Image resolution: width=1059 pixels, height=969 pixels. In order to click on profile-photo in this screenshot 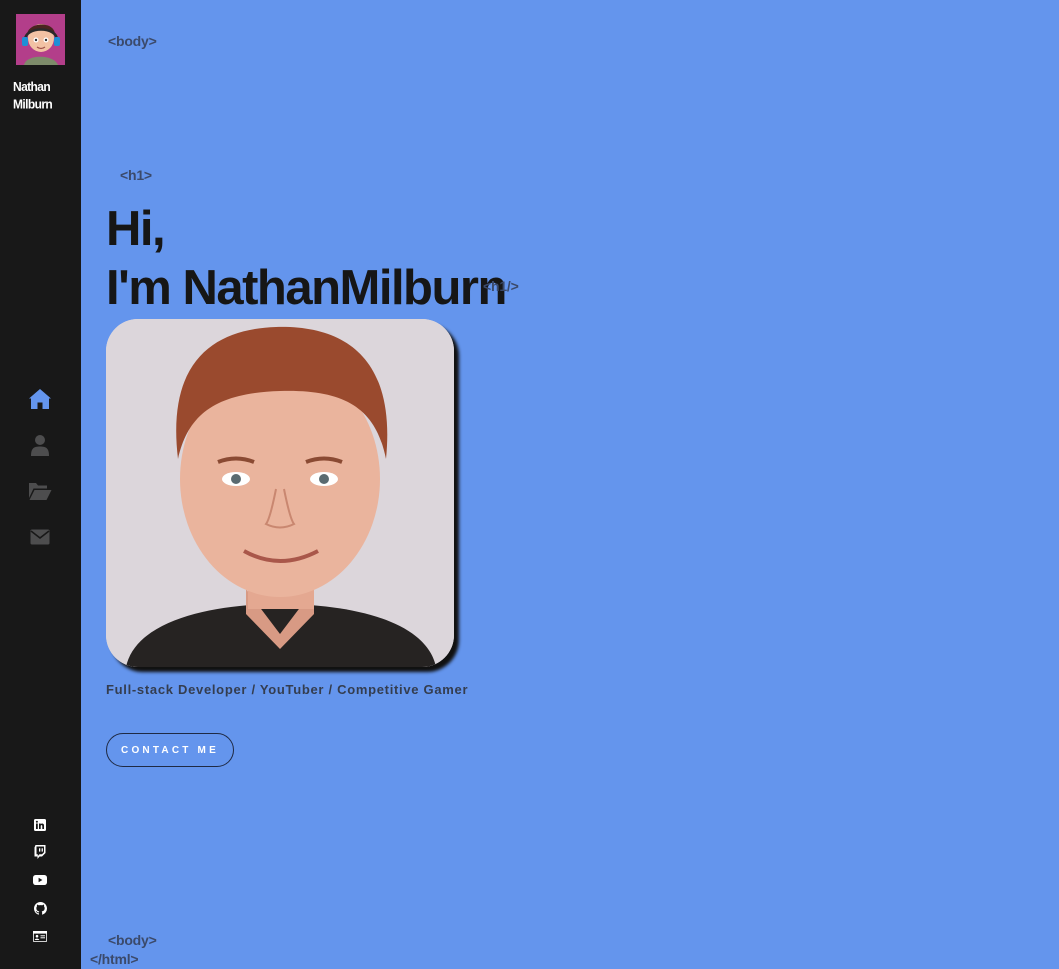, I will do `click(280, 493)`.